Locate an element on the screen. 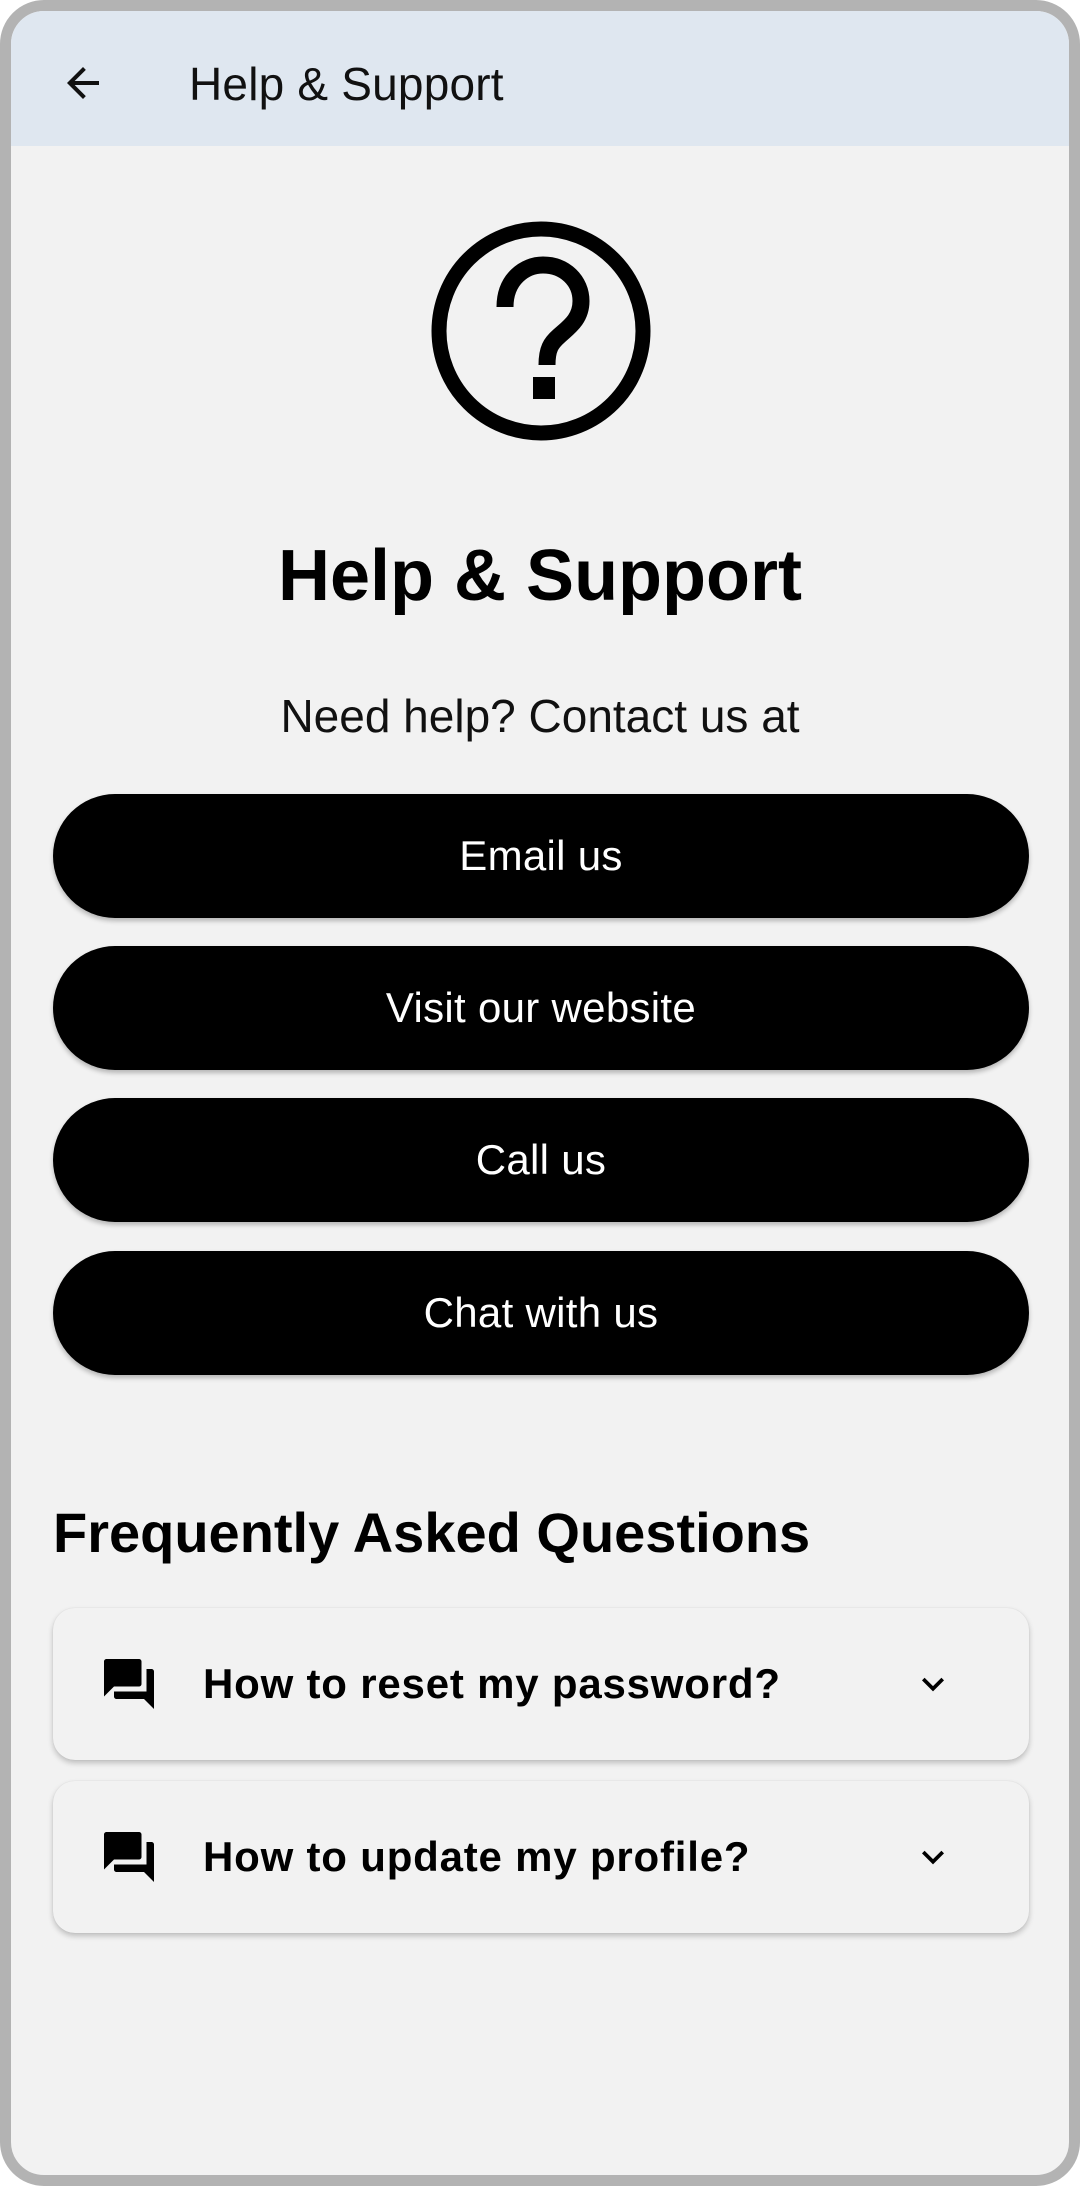 The image size is (1080, 2186). email-us-button: Email us is located at coordinates (541, 856).